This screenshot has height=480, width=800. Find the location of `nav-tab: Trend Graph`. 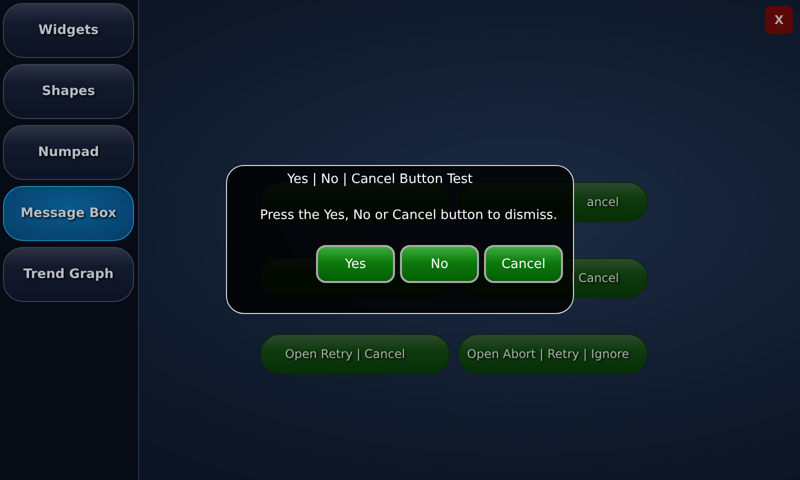

nav-tab: Trend Graph is located at coordinates (68, 274).